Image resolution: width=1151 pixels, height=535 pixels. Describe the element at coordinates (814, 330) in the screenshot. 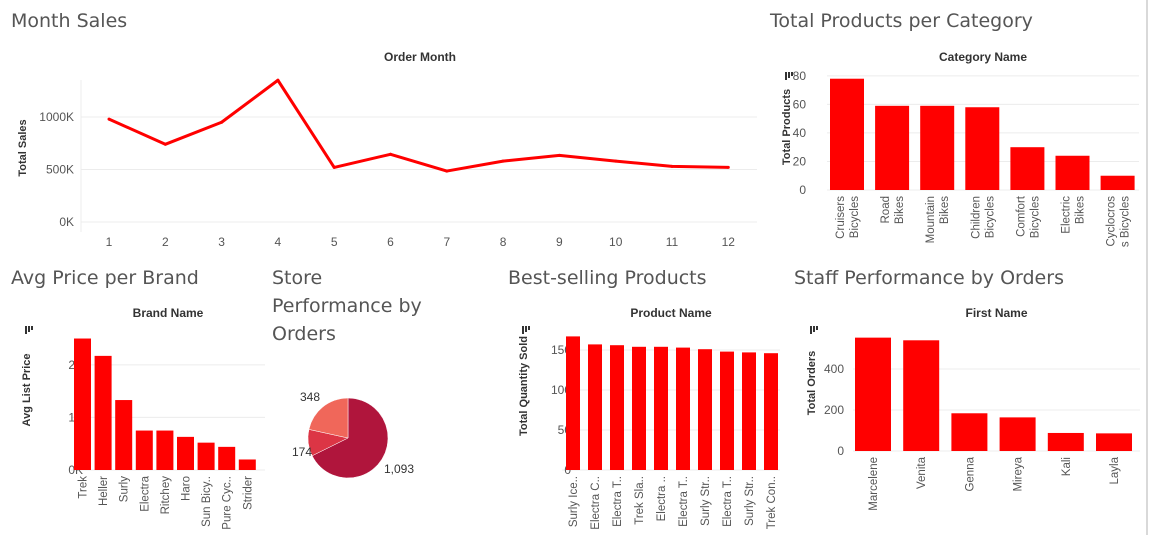

I see `sort-icon` at that location.